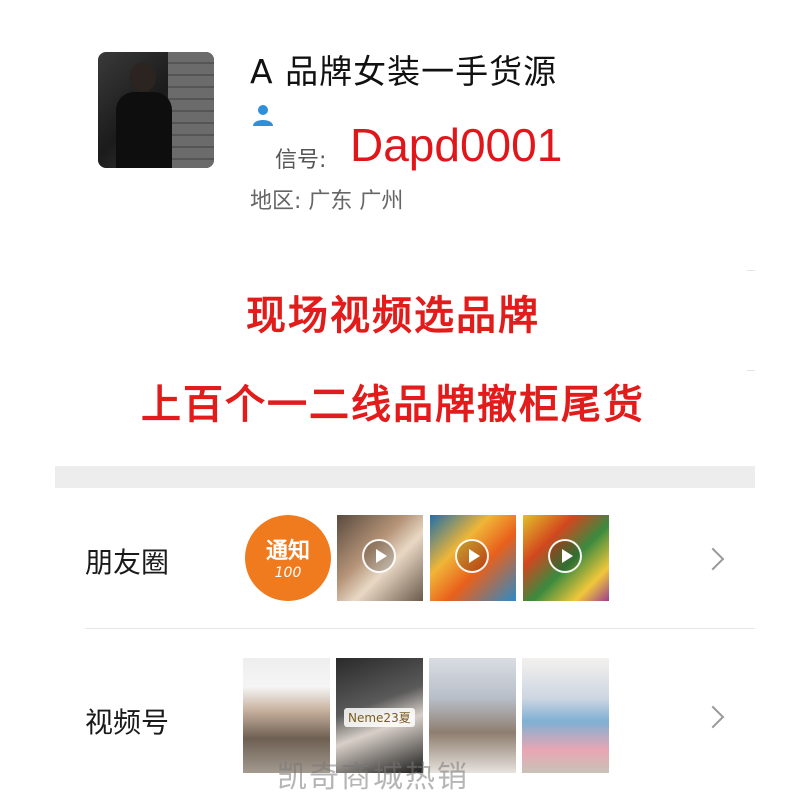 This screenshot has height=800, width=800. What do you see at coordinates (127, 562) in the screenshot?
I see `moments-label: 朋友圈` at bounding box center [127, 562].